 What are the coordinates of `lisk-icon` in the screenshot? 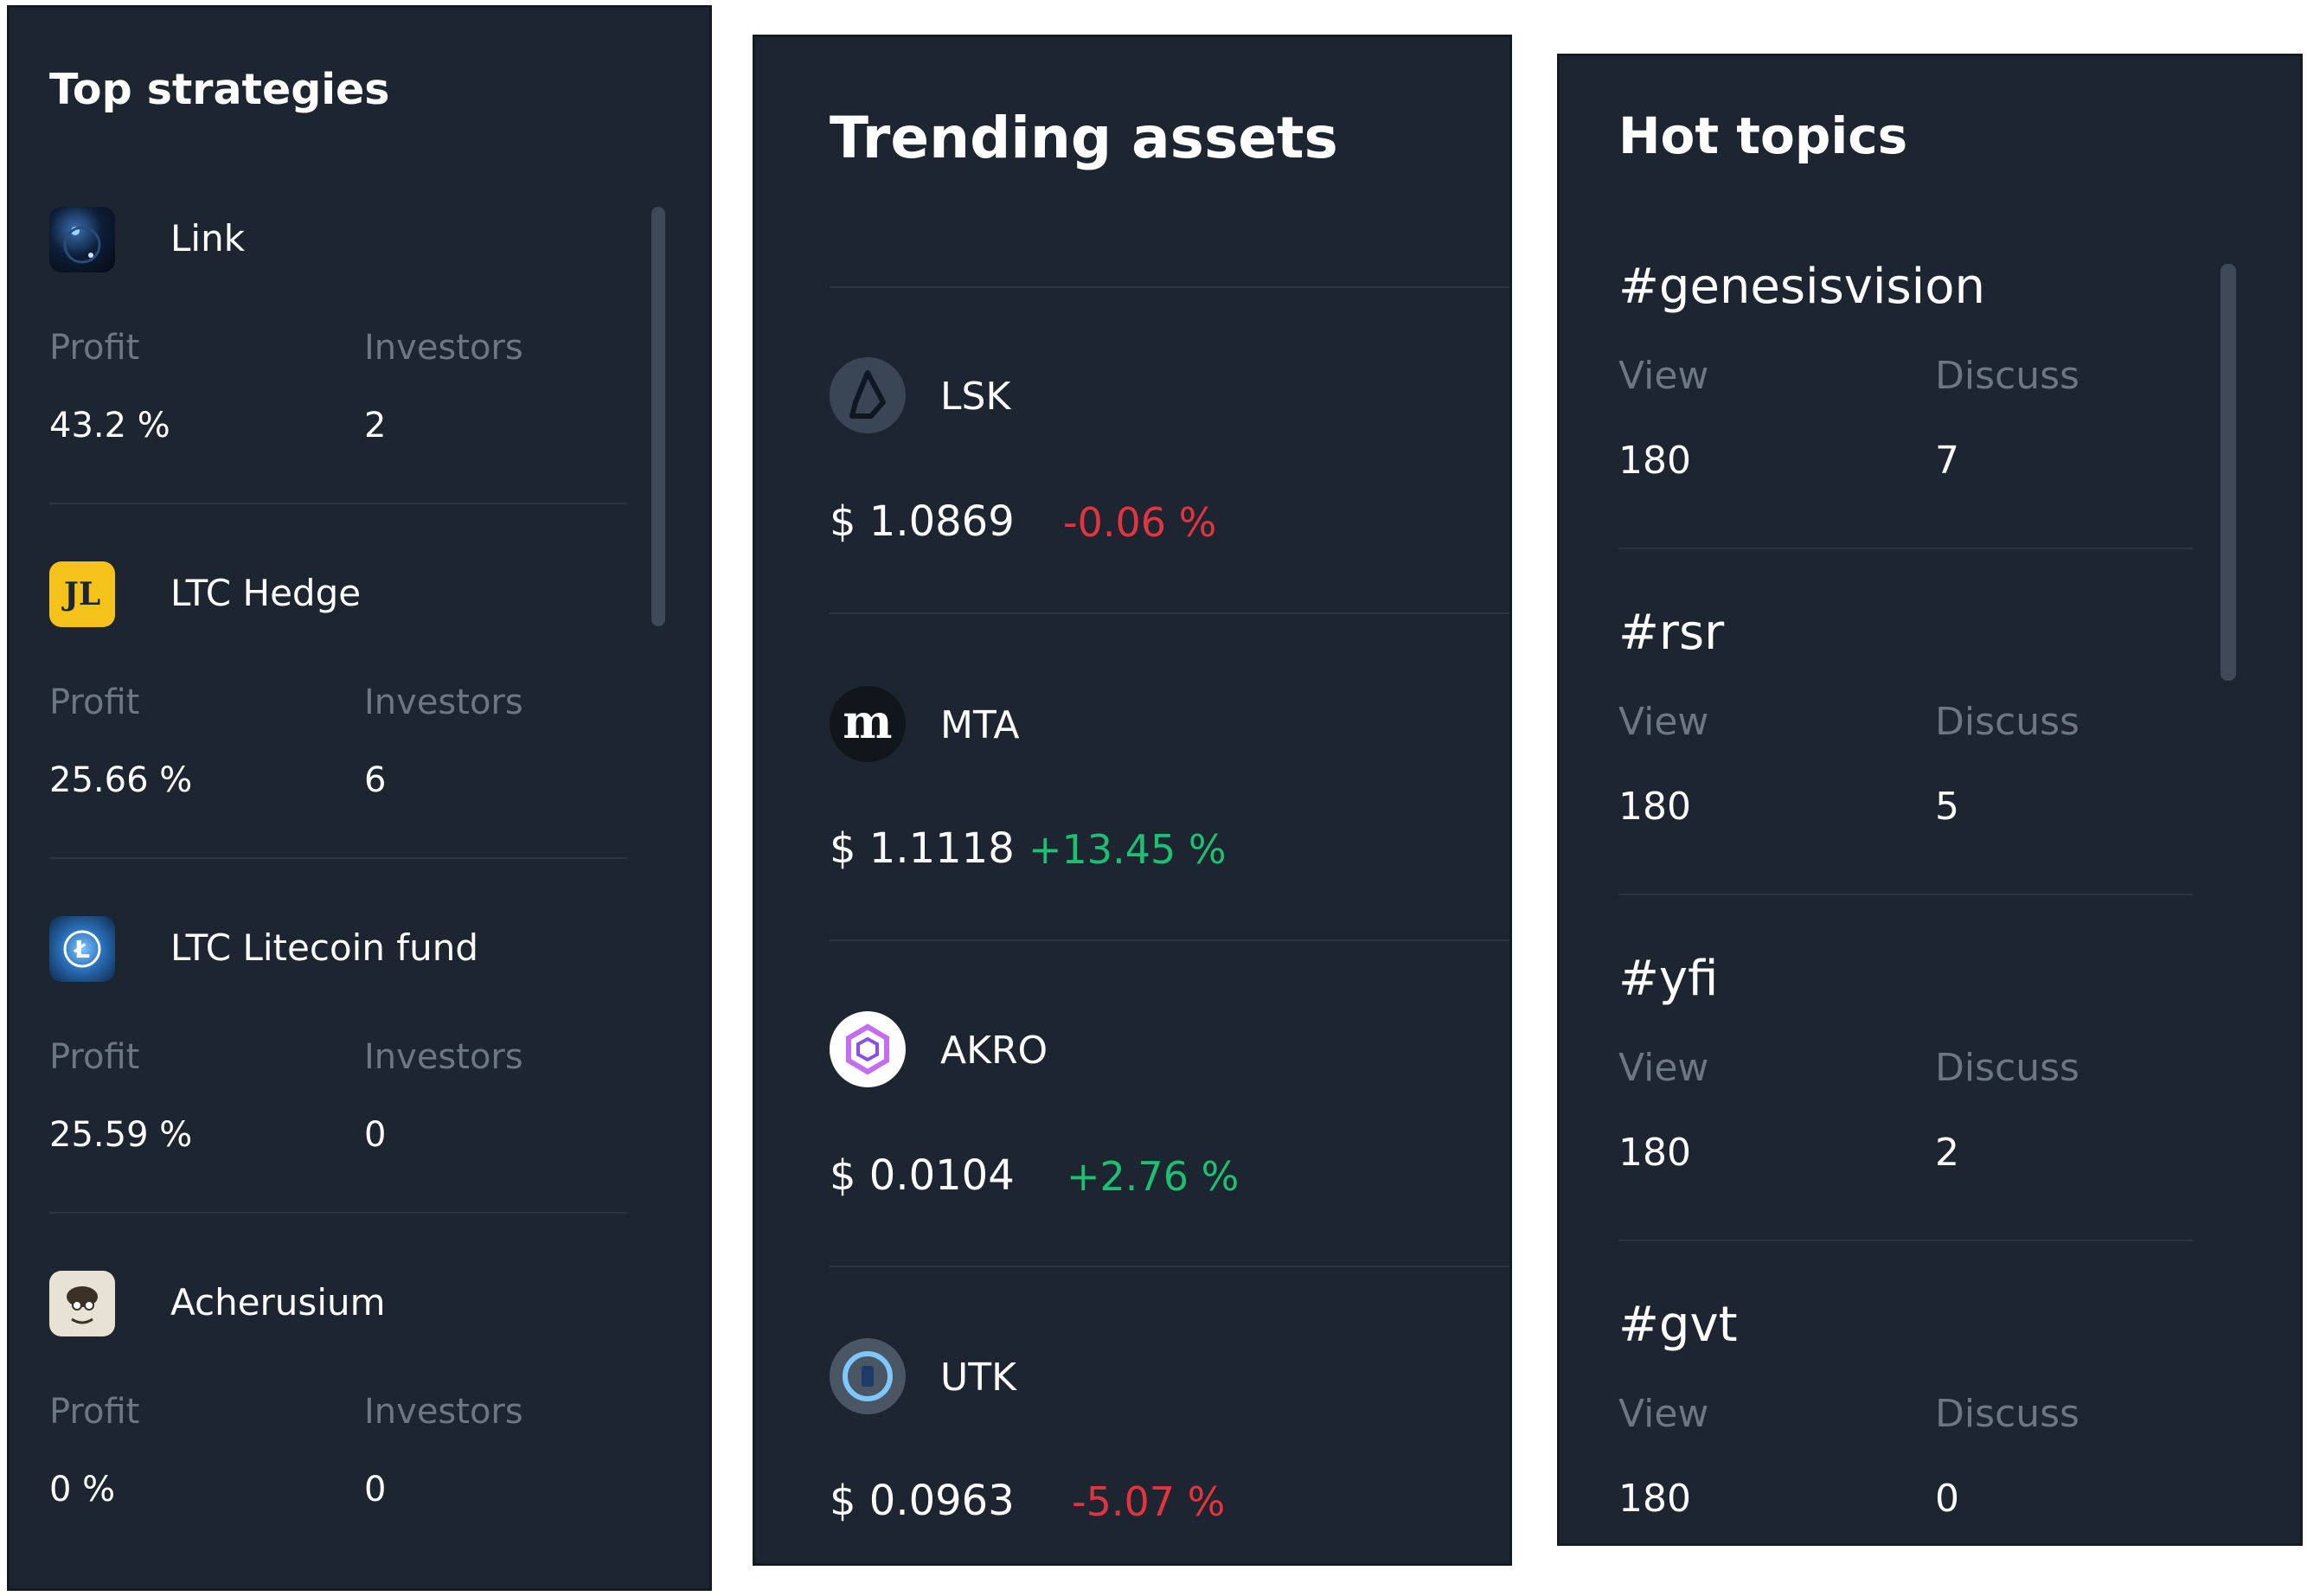 It's located at (868, 395).